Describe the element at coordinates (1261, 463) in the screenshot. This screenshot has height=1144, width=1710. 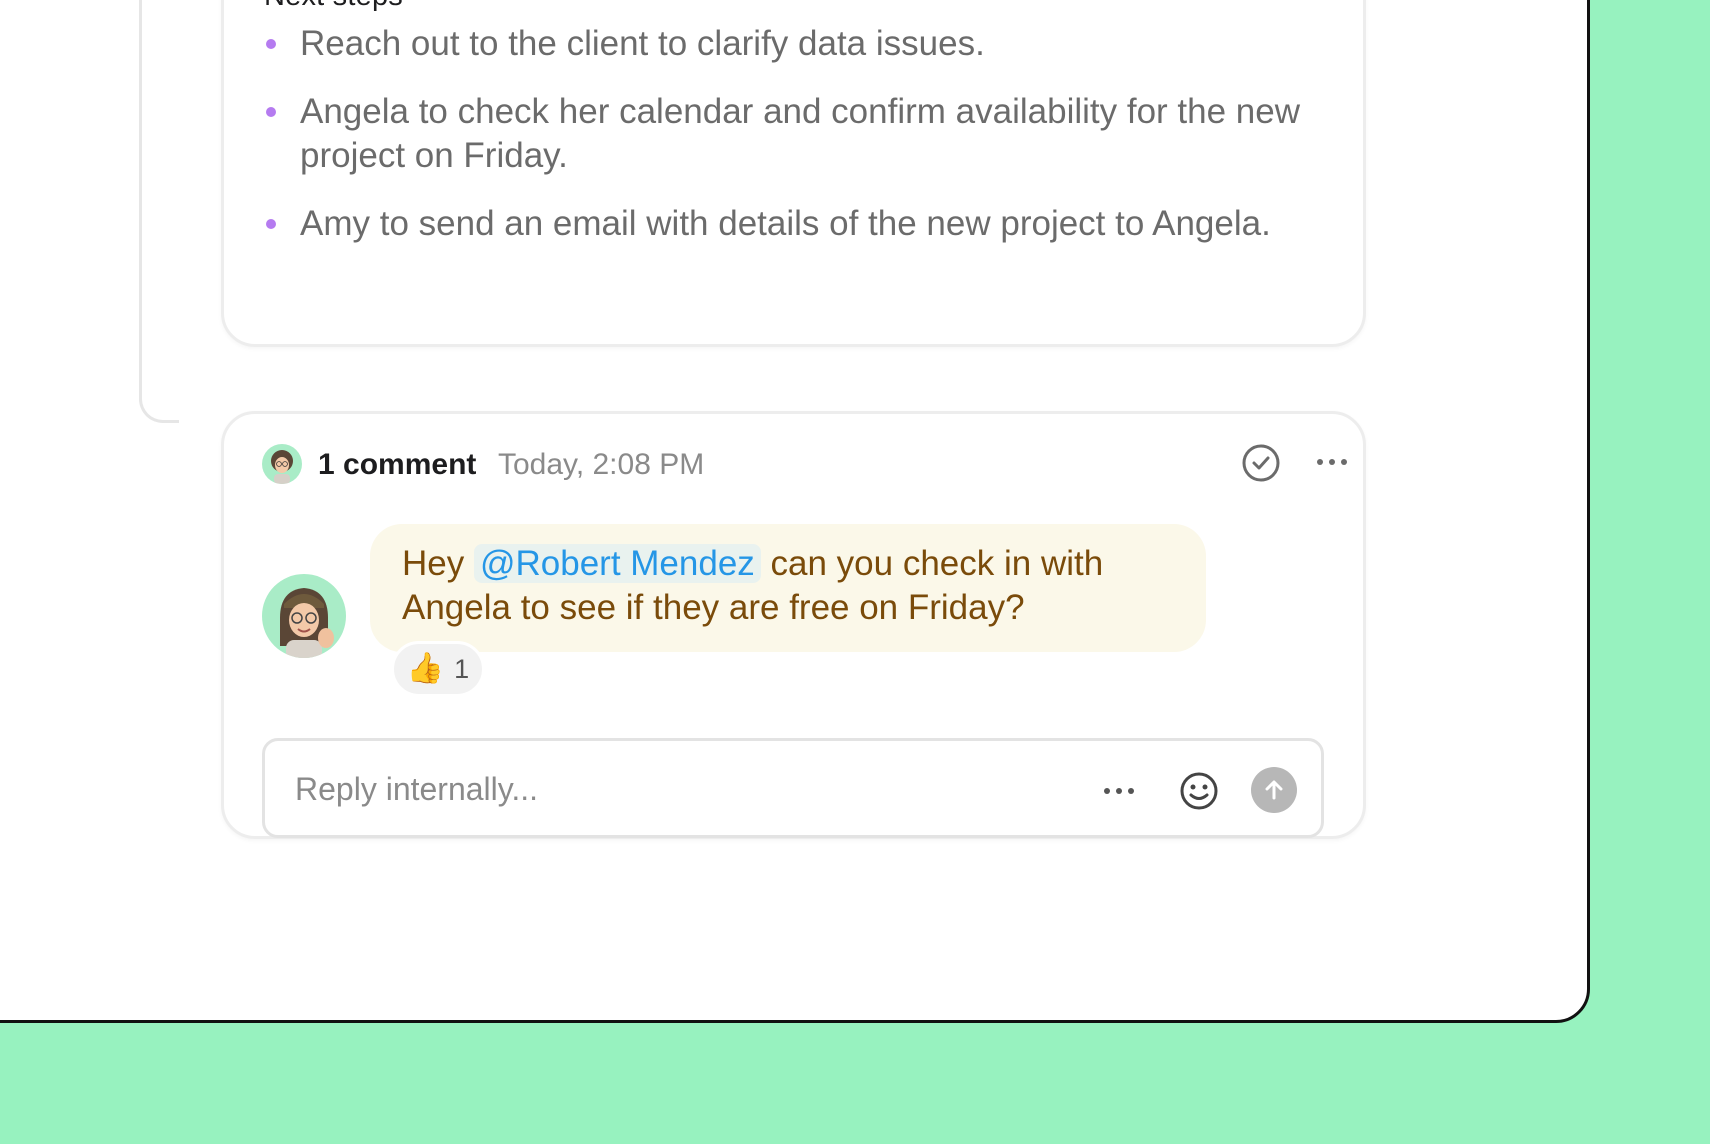
I see `check-circle-icon` at that location.